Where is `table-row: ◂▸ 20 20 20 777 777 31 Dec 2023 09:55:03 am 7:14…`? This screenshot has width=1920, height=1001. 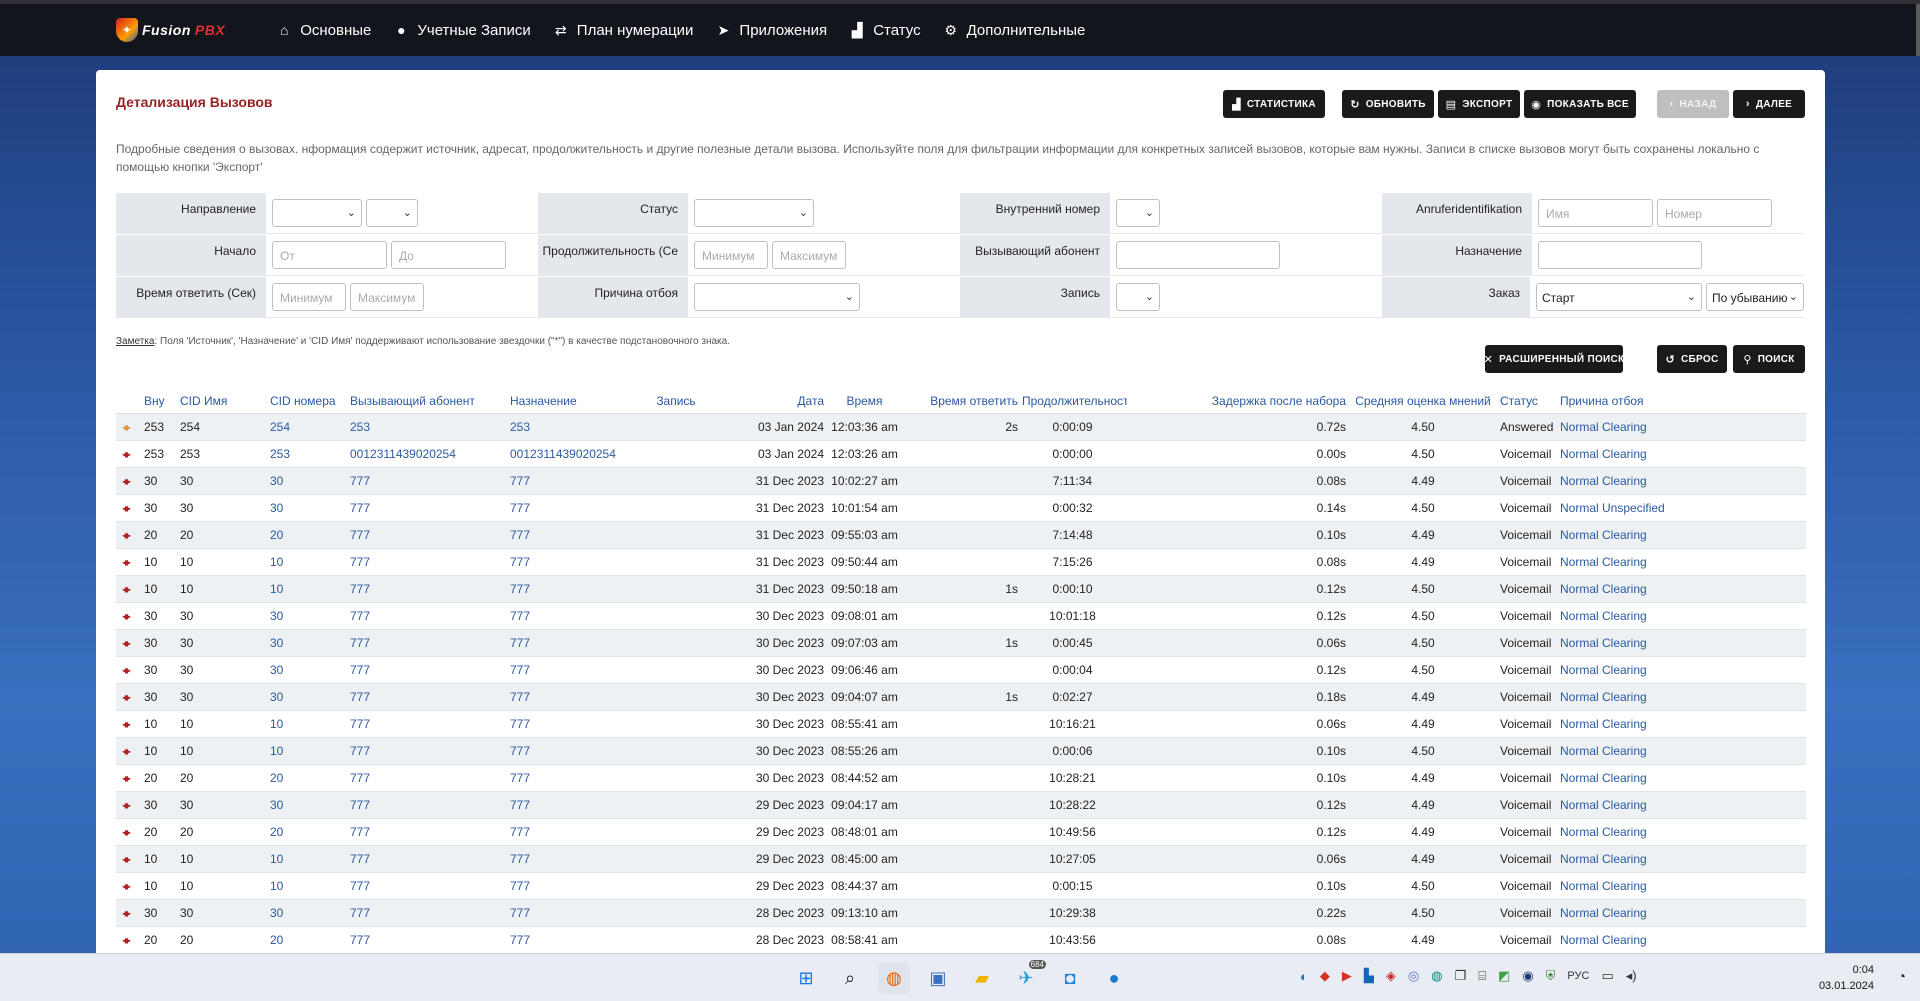 table-row: ◂▸ 20 20 20 777 777 31 Dec 2023 09:55:03 am 7:14… is located at coordinates (961, 535).